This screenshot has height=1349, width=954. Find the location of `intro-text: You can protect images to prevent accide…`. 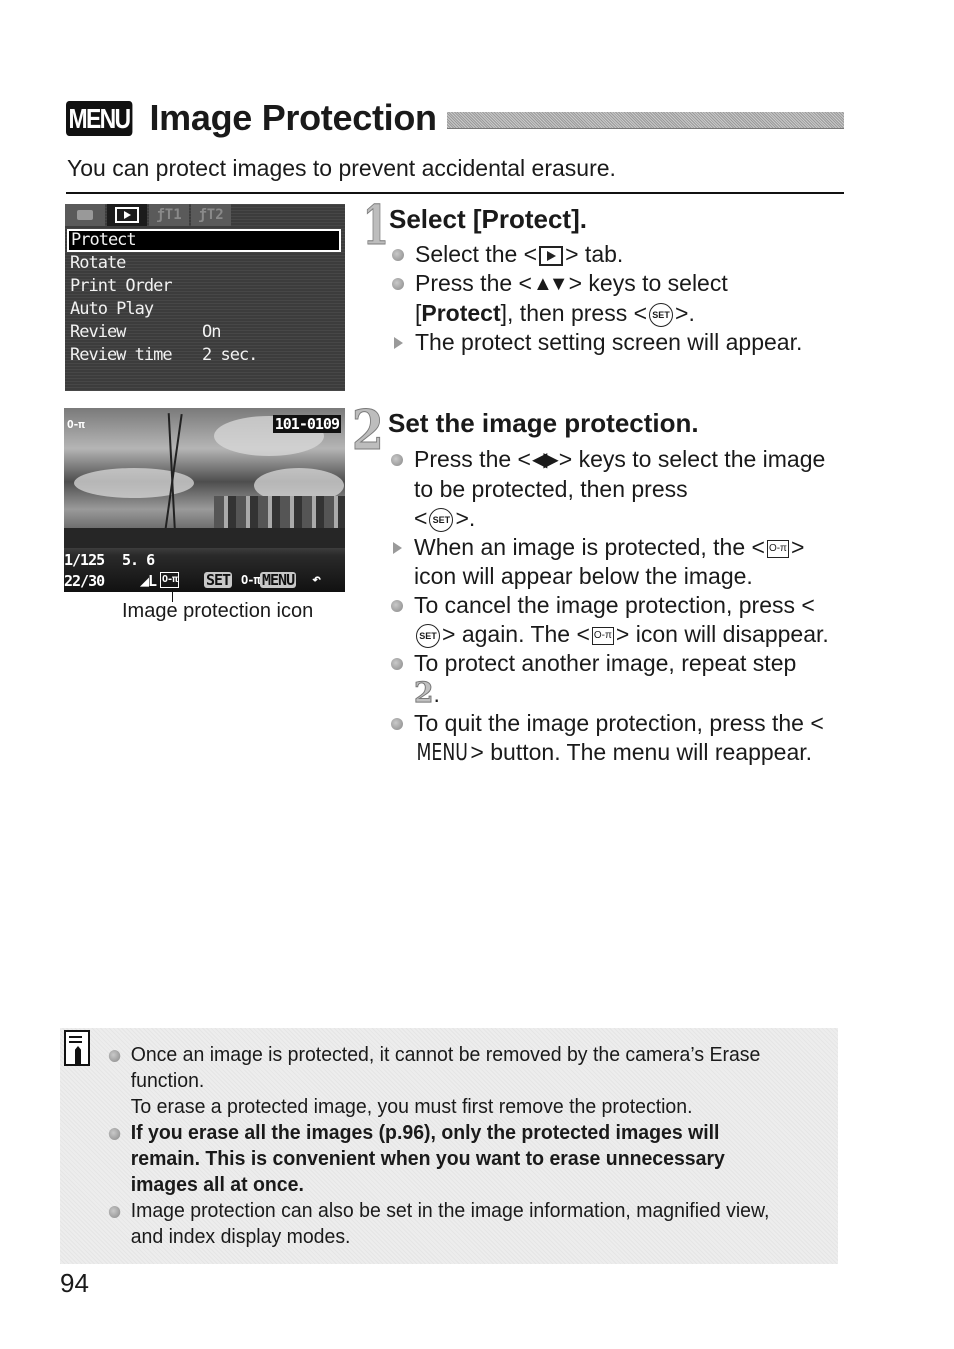

intro-text: You can protect images to prevent accide… is located at coordinates (341, 168).